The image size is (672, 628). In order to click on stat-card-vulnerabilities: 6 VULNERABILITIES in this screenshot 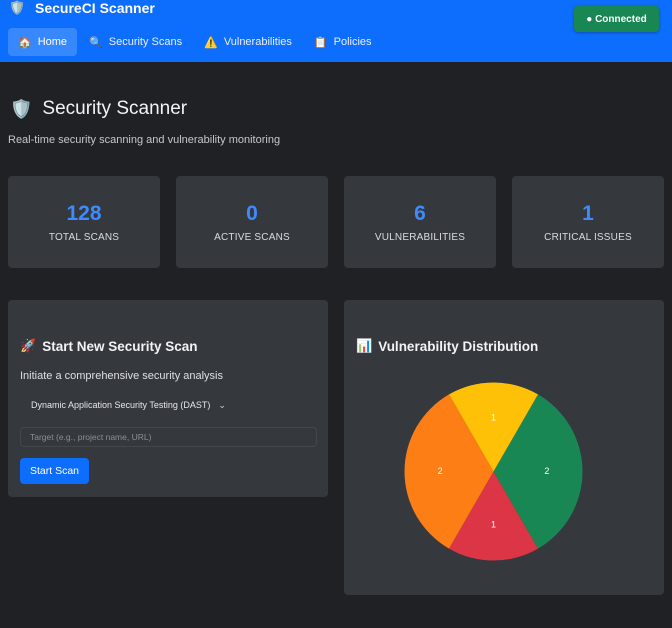, I will do `click(420, 222)`.